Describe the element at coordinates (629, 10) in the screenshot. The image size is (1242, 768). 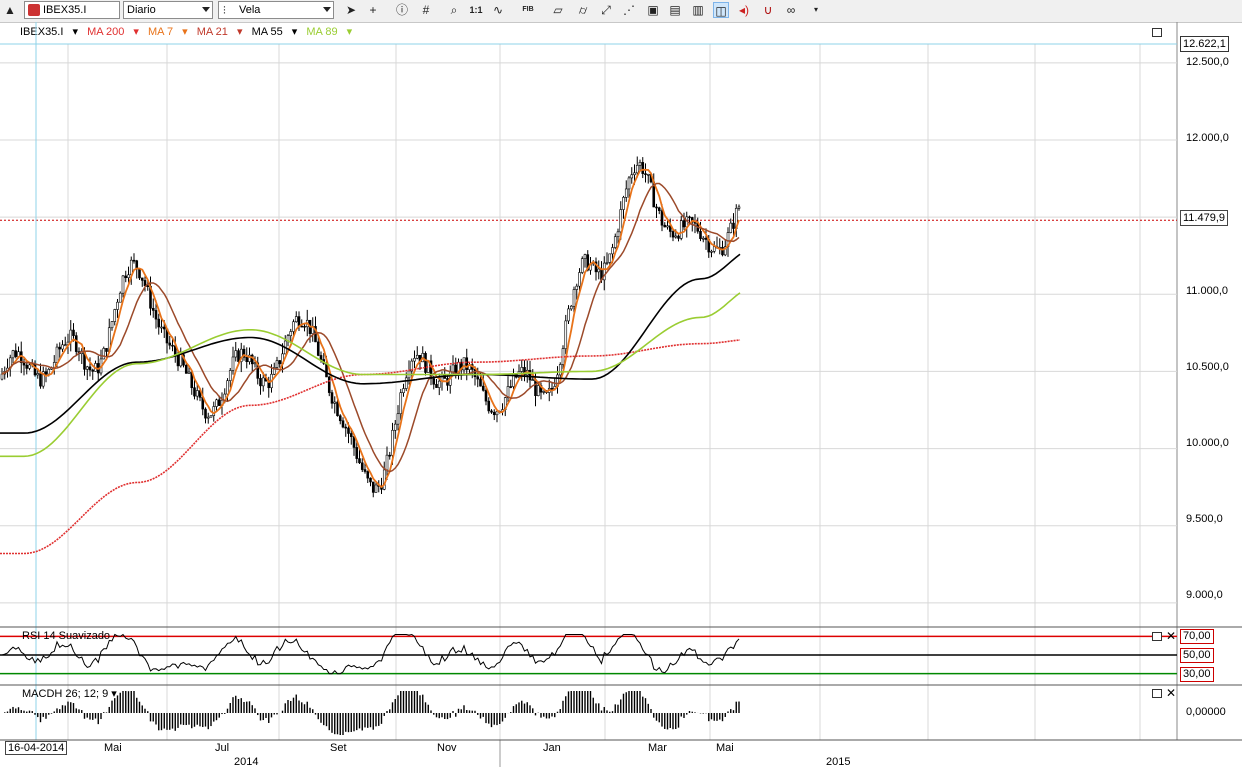
I see `pattern-icon: ⋰` at that location.